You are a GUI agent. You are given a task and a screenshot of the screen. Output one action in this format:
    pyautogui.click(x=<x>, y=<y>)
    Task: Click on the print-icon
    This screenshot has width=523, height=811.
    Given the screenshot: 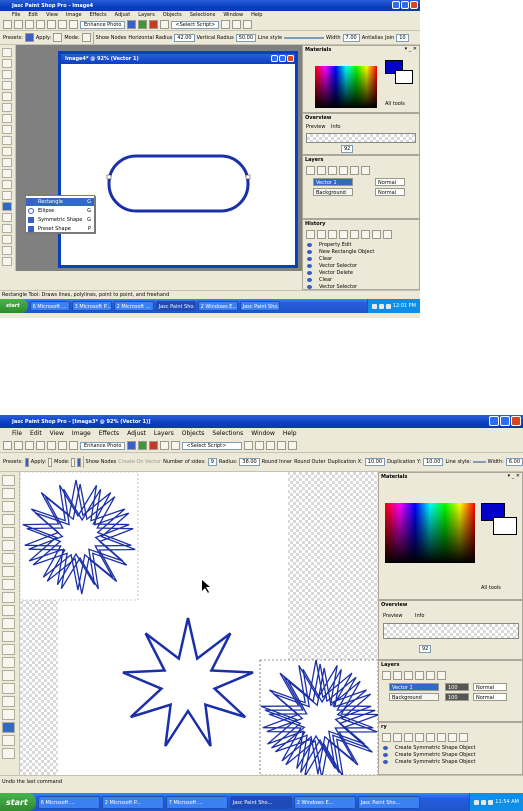 What is the action you would take?
    pyautogui.click(x=51, y=24)
    